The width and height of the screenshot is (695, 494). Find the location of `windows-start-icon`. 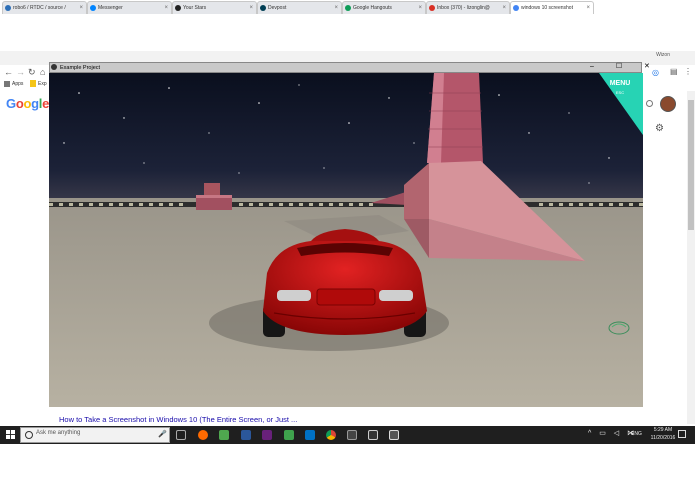

windows-start-icon is located at coordinates (10, 434).